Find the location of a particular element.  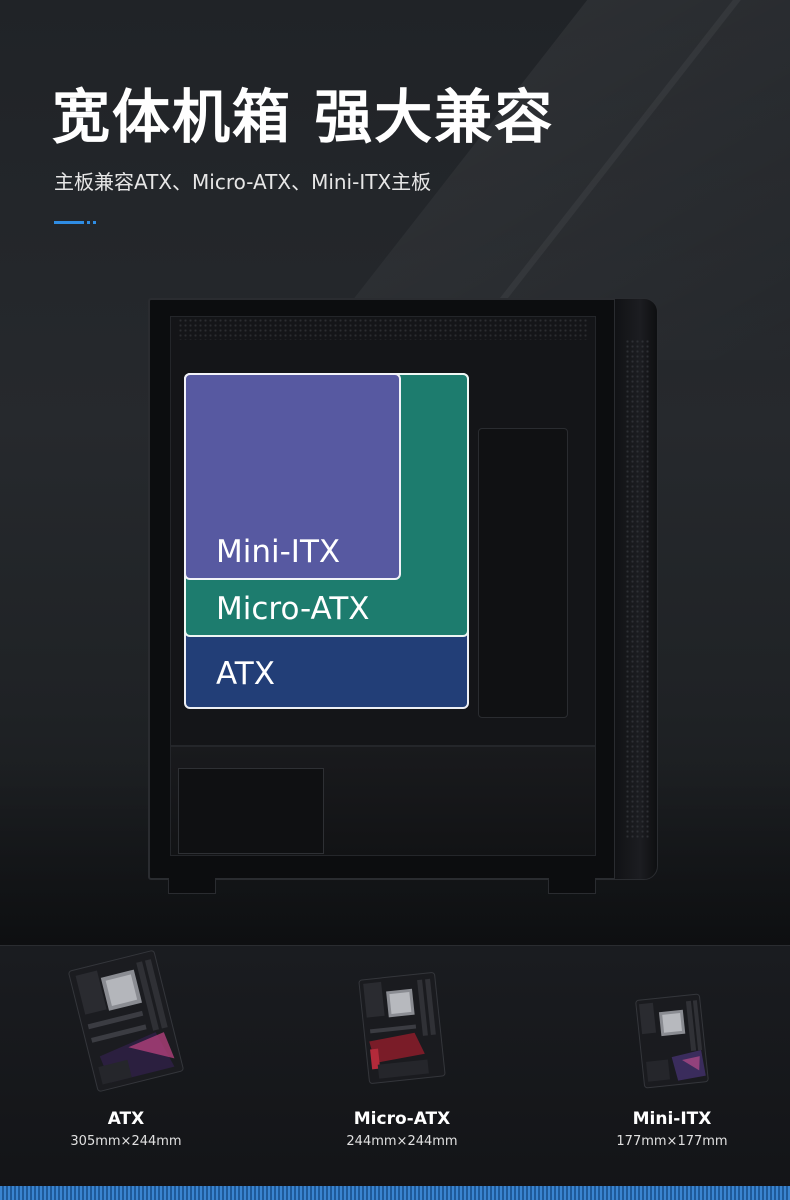

mini-itx-motherboard-image is located at coordinates (672, 1041).